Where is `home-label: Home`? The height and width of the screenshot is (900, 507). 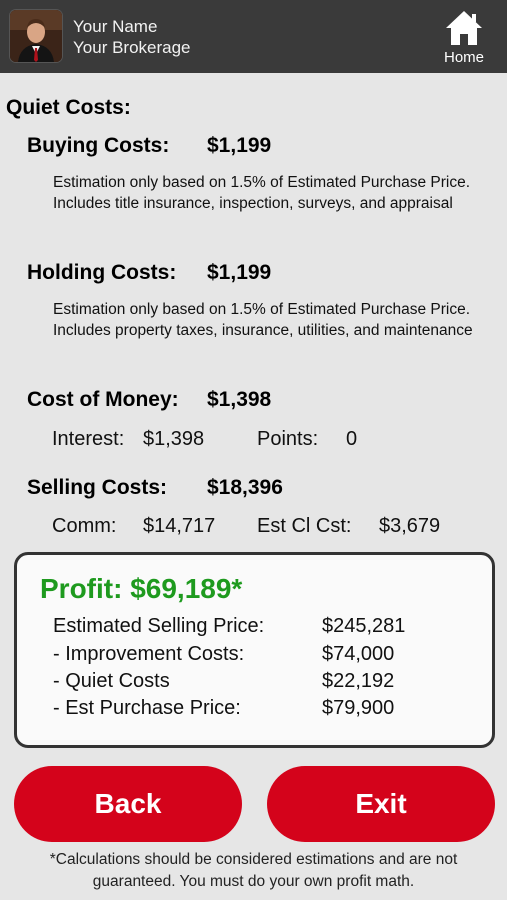 home-label: Home is located at coordinates (463, 57).